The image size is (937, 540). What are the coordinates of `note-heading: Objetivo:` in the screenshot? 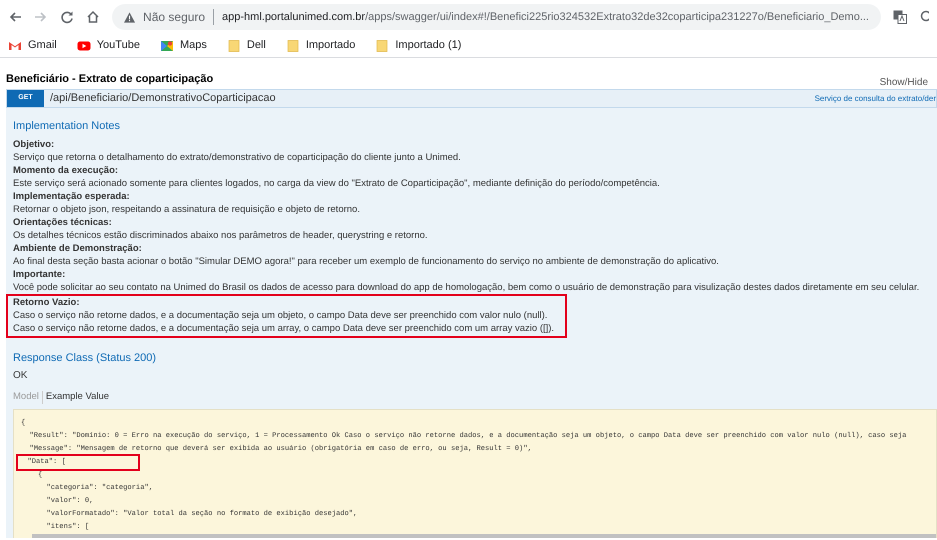 It's located at (34, 144).